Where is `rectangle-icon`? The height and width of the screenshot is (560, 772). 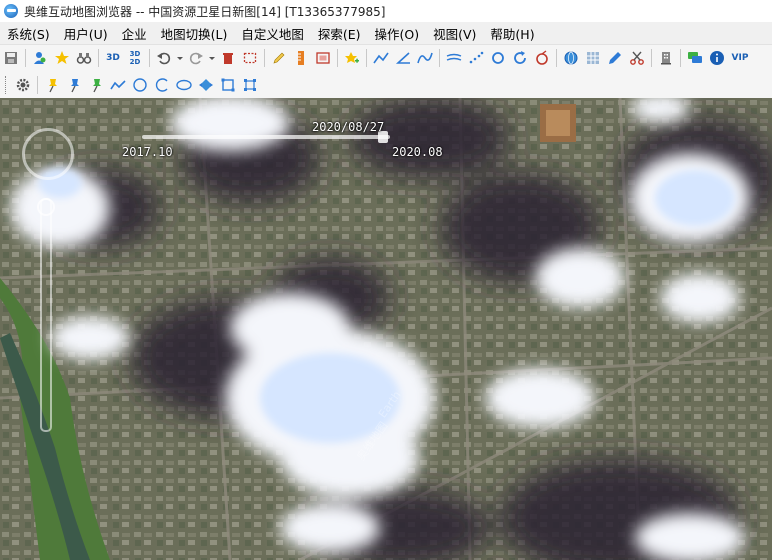
rectangle-icon is located at coordinates (228, 84).